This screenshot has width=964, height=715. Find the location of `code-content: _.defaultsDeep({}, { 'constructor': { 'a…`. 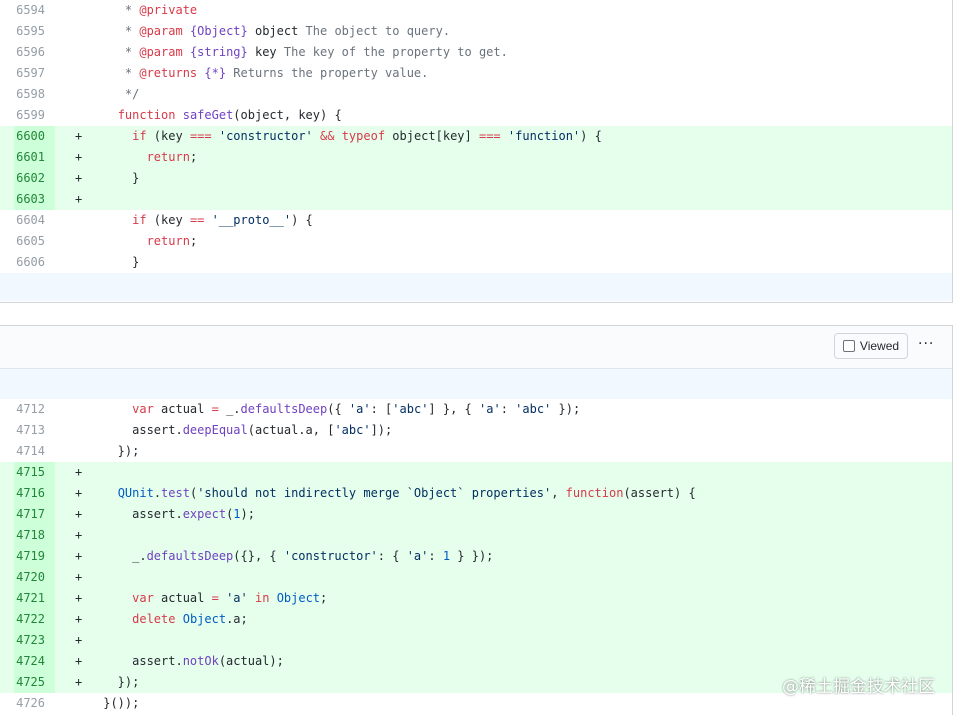

code-content: _.defaultsDeep({}, { 'constructor': { 'a… is located at coordinates (294, 556).